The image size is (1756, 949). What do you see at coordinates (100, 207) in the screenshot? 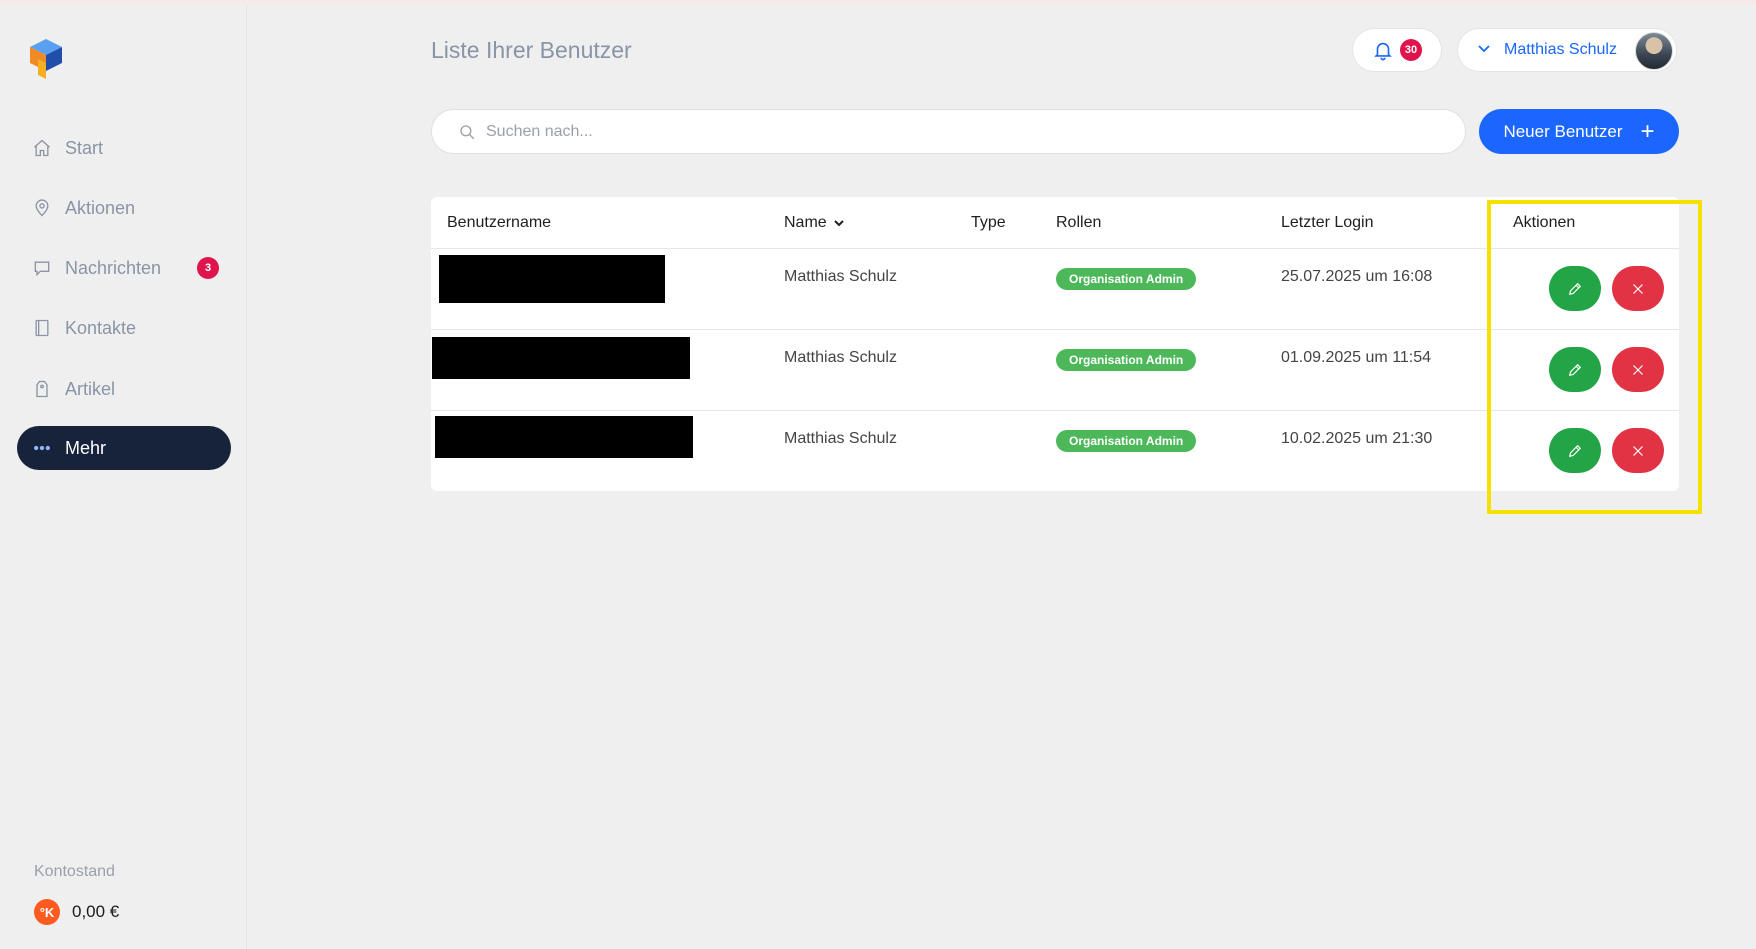
I see `sidebar-item-label: Aktionen` at bounding box center [100, 207].